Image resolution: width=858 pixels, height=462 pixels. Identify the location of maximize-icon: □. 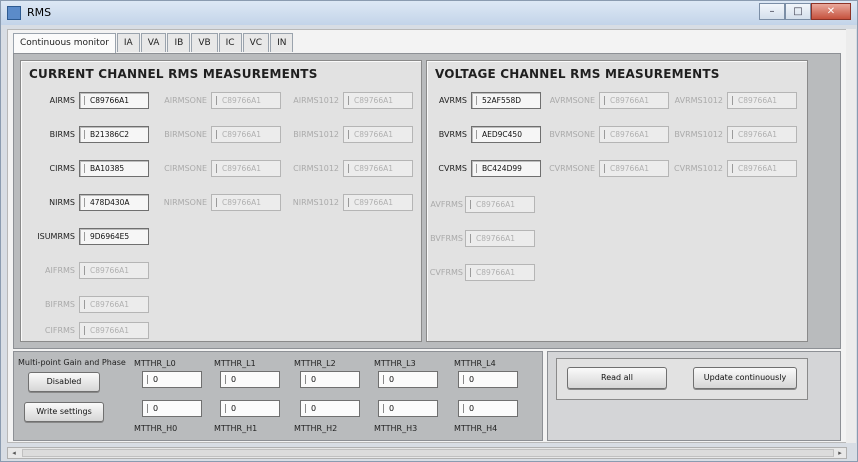
(798, 11).